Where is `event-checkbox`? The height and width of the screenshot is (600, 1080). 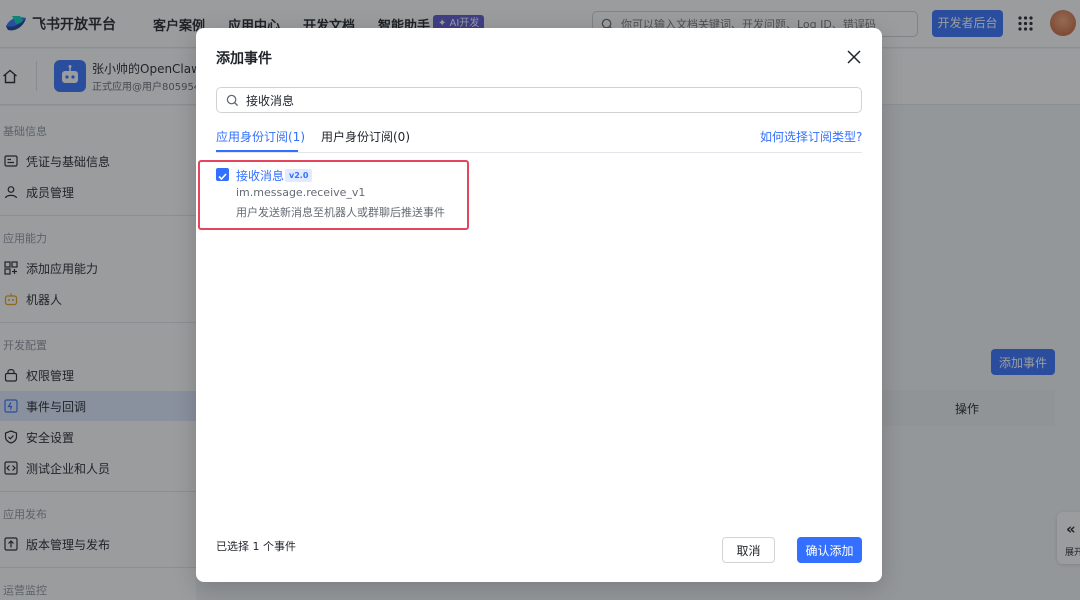 event-checkbox is located at coordinates (222, 174).